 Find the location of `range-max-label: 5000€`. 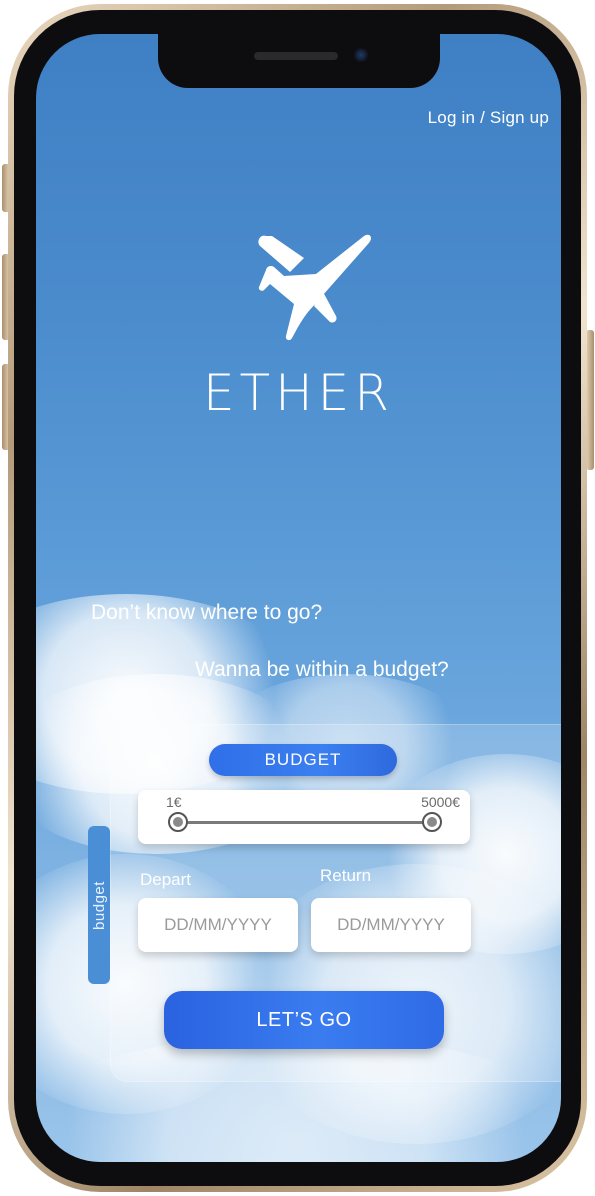

range-max-label: 5000€ is located at coordinates (440, 802).